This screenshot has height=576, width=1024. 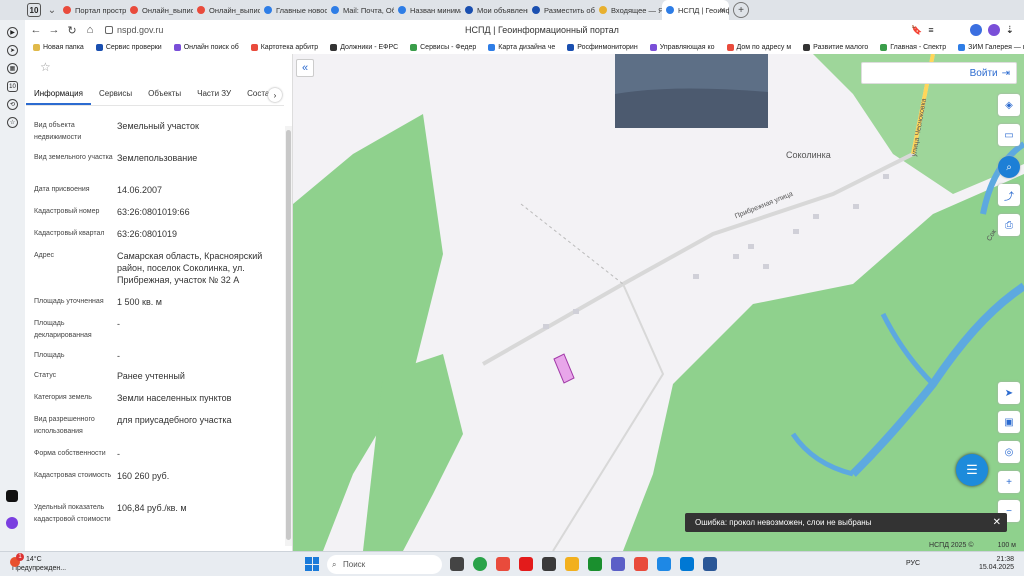 What do you see at coordinates (164, 95) in the screenshot?
I see `panel-tab: Объекты` at bounding box center [164, 95].